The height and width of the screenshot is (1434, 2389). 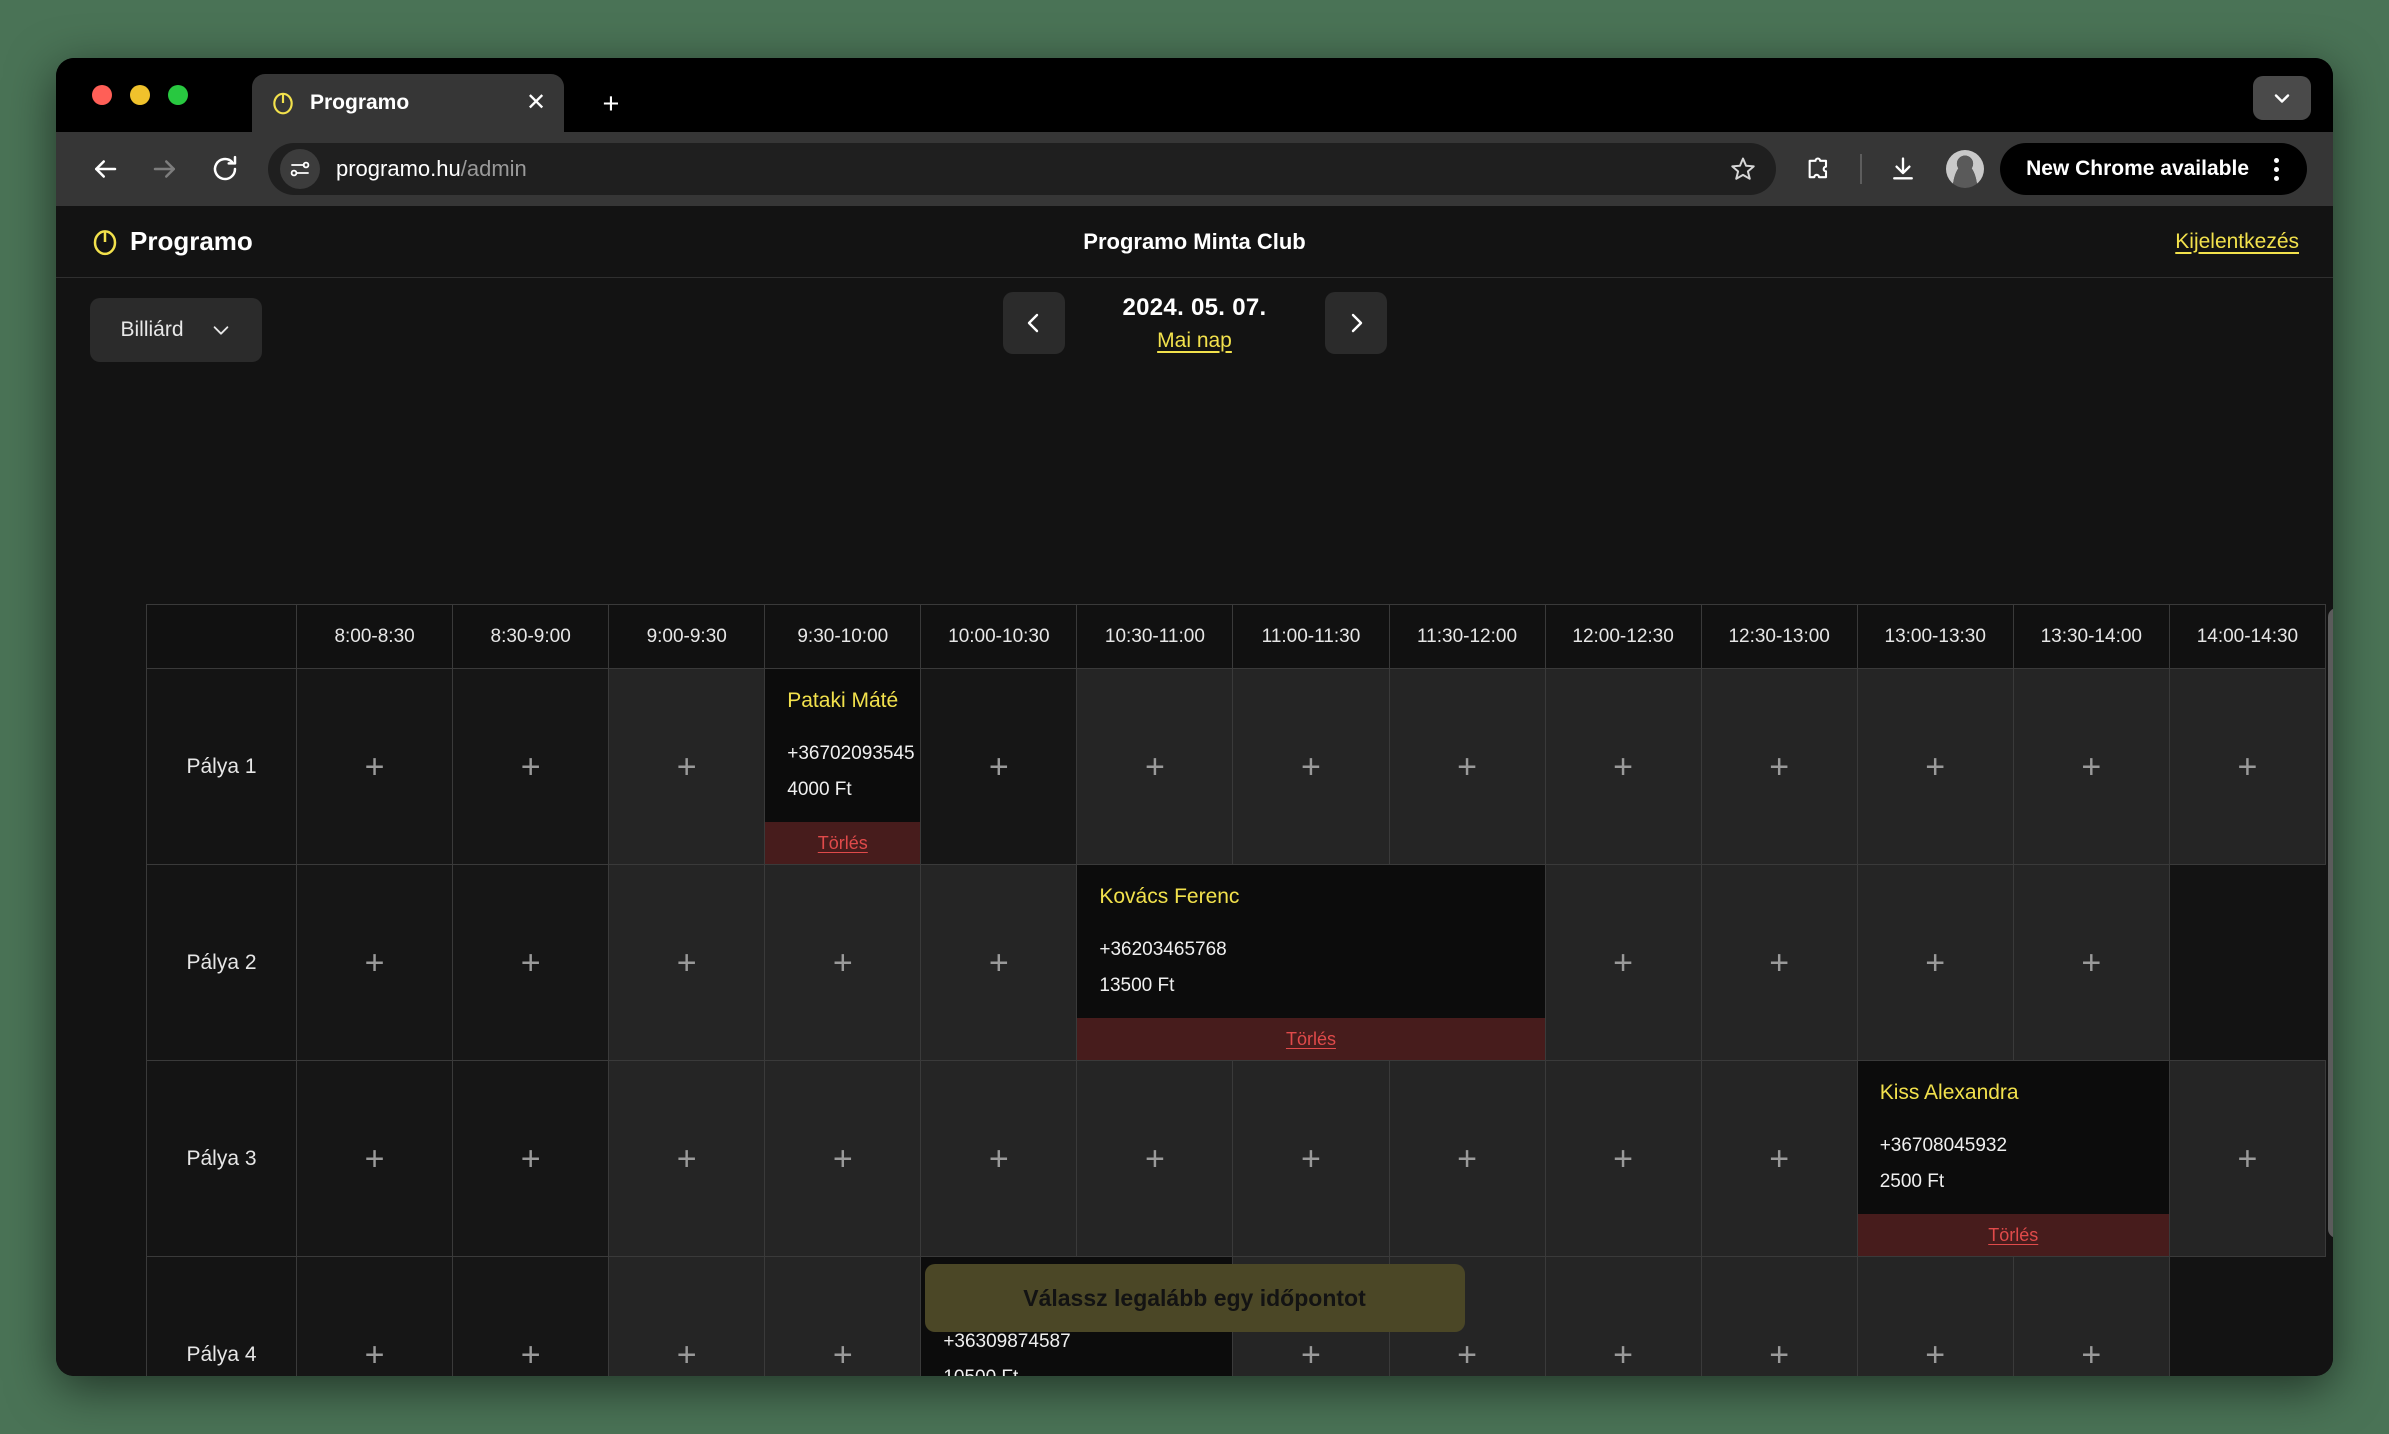 I want to click on browser-toolbar: programo.hu/admin New Chrome available, so click(x=1194, y=169).